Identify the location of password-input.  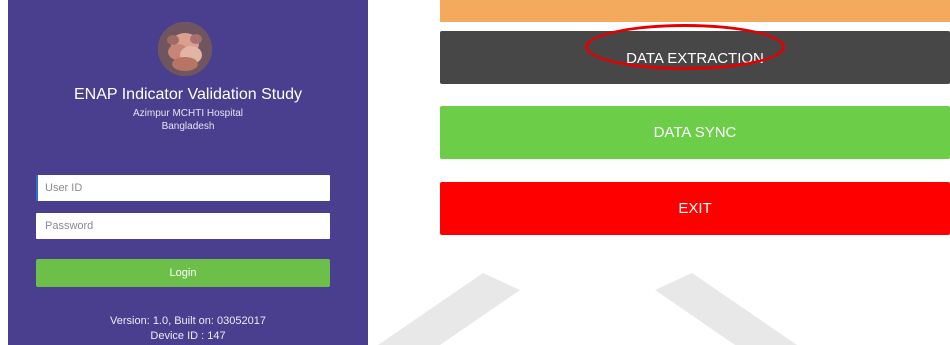
(183, 226).